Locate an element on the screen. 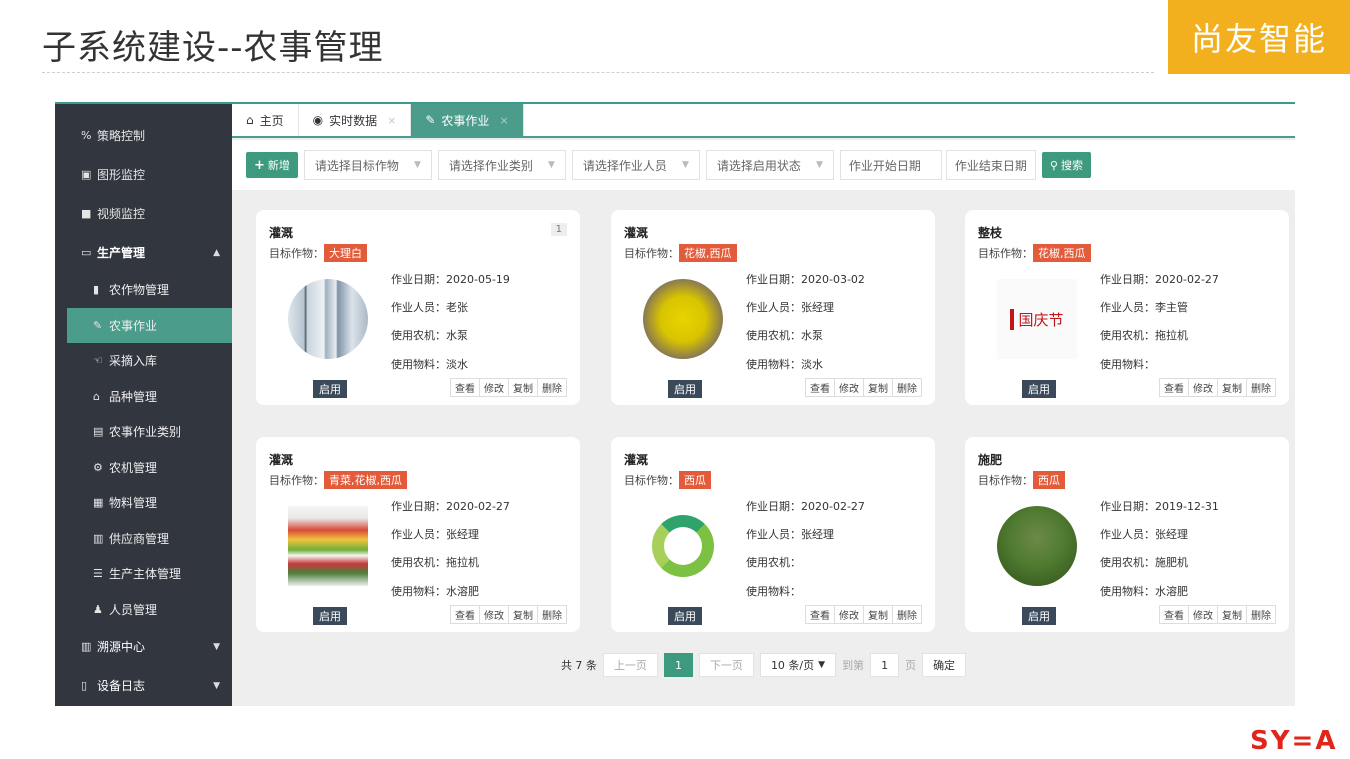  sidebar-item-work-category: ▤ 农事作业类别 is located at coordinates (143, 432).